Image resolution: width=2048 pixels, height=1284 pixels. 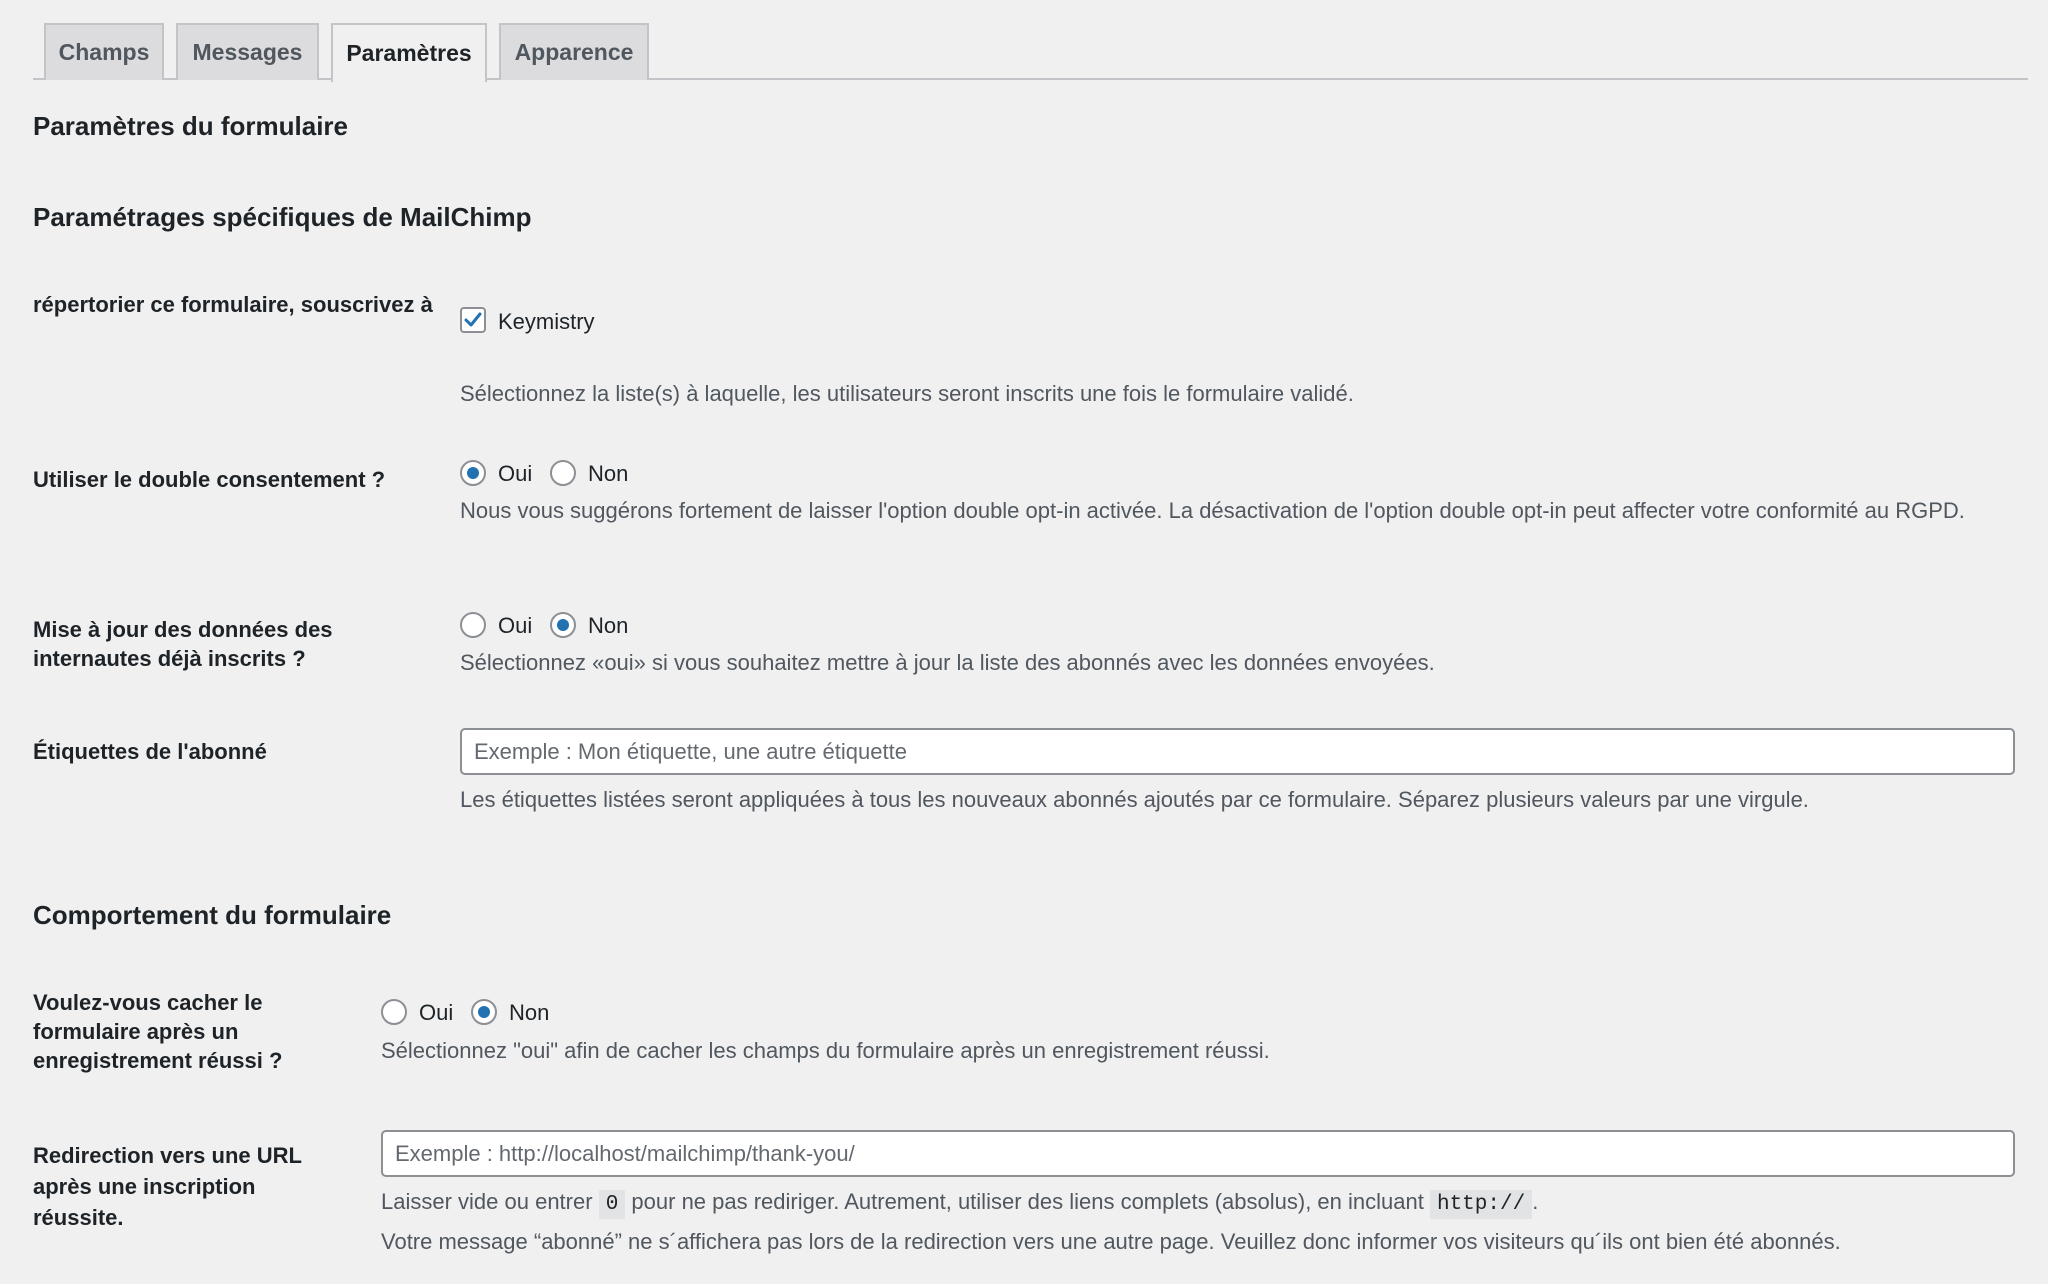 I want to click on redirect-url-input, so click(x=1198, y=1153).